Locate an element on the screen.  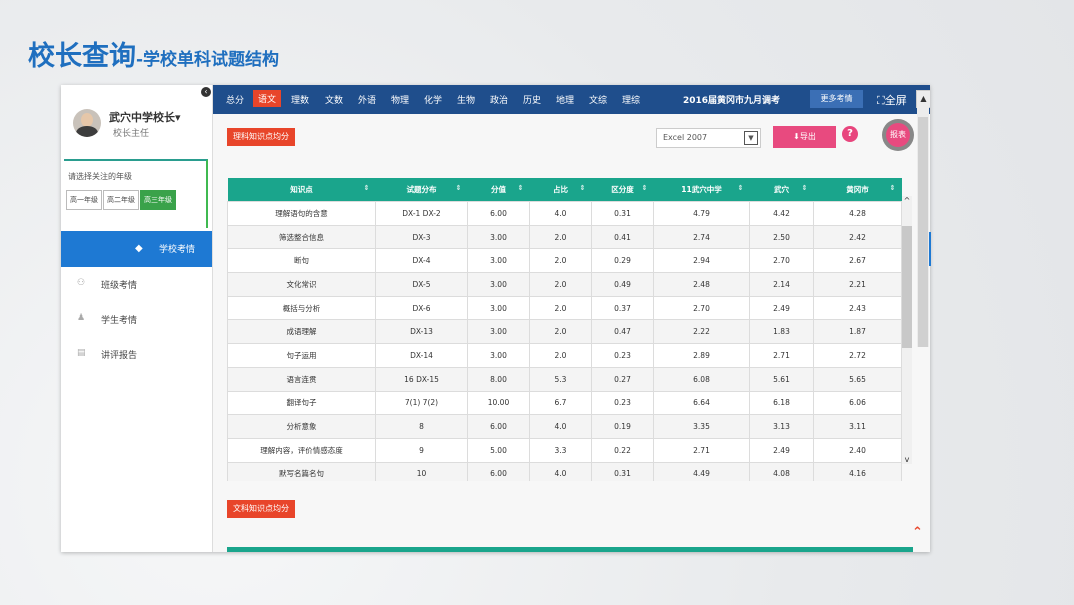
table-cell: DX-5 is located at coordinates (421, 284).